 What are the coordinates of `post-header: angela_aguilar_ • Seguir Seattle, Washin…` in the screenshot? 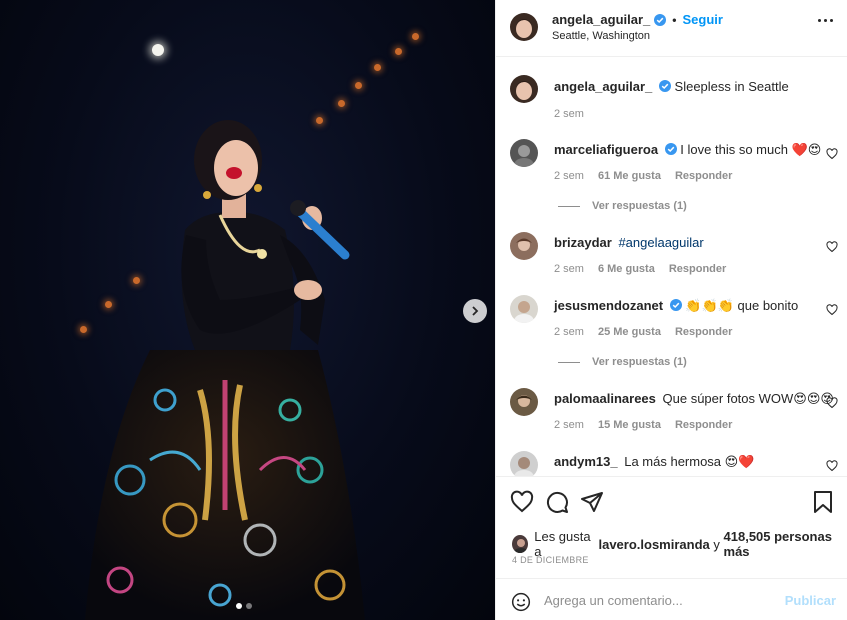 It's located at (671, 28).